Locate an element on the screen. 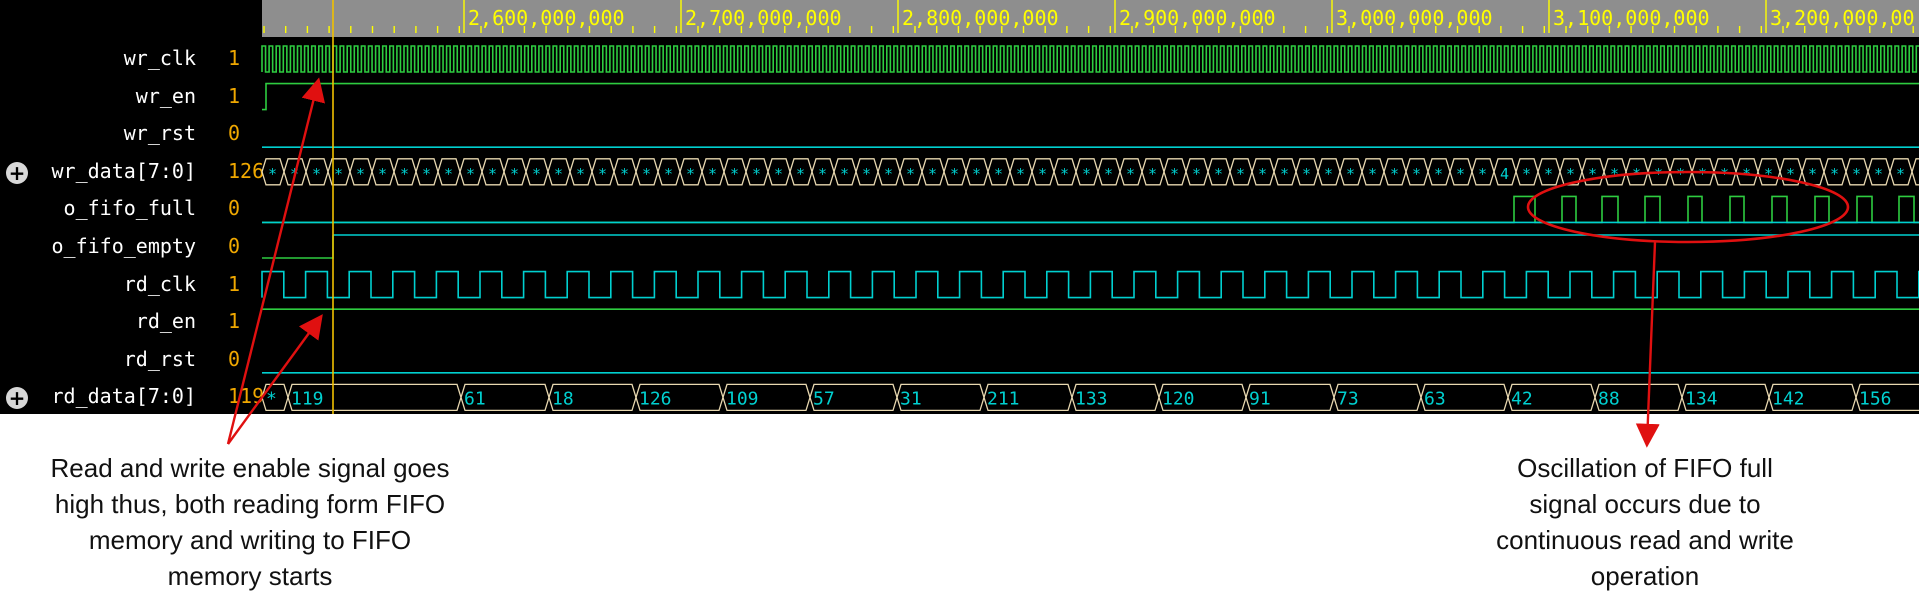  rd-data-bus-label: 133 is located at coordinates (1091, 398).